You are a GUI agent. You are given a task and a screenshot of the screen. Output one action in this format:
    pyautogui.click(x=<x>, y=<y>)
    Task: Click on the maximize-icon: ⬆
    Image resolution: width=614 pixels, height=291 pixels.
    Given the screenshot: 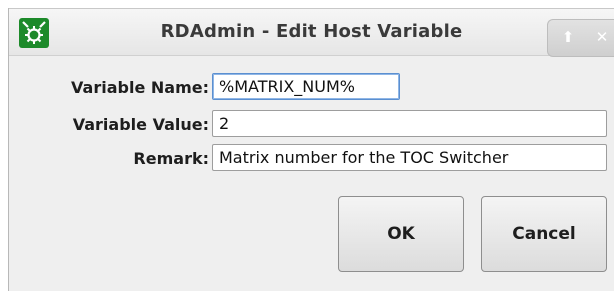 What is the action you would take?
    pyautogui.click(x=568, y=37)
    